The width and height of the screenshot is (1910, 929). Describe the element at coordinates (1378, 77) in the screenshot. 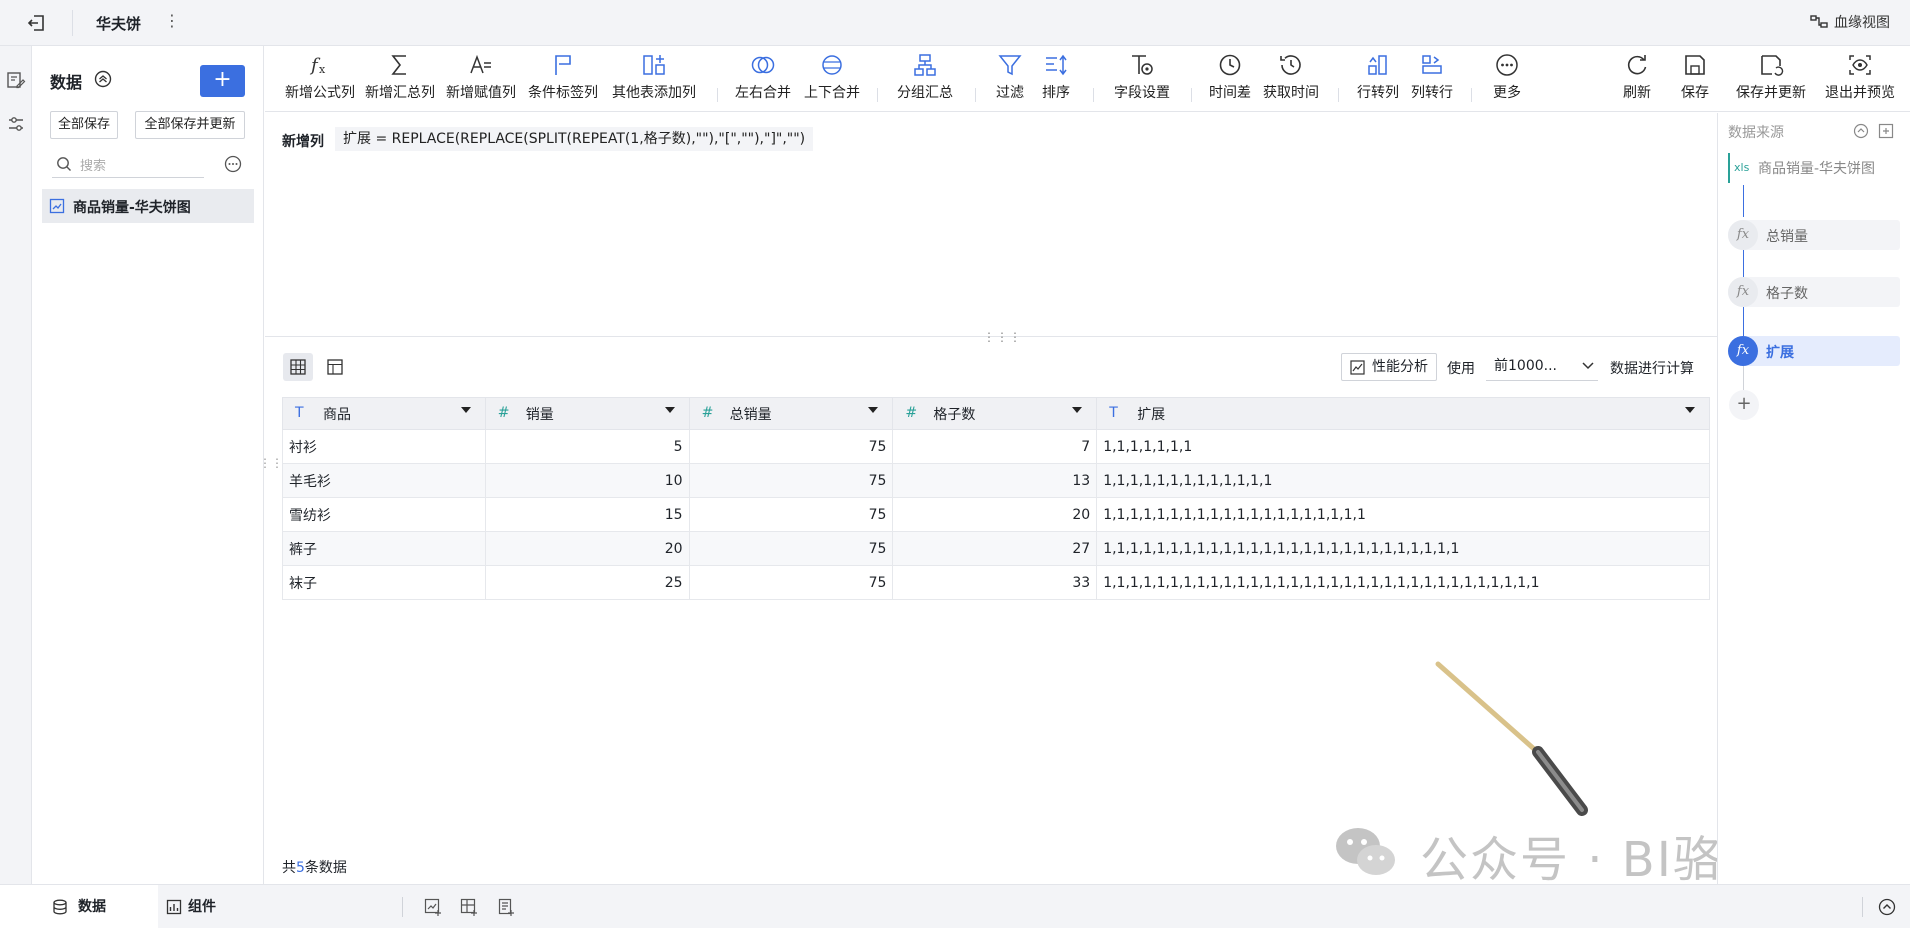

I see `row-to-column-button: 行转列` at that location.